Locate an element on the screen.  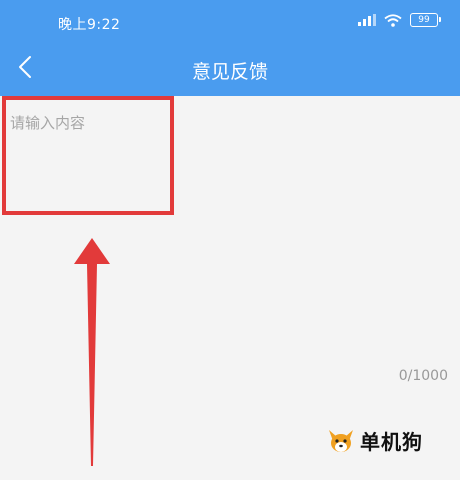
dog-logo-icon is located at coordinates (341, 441).